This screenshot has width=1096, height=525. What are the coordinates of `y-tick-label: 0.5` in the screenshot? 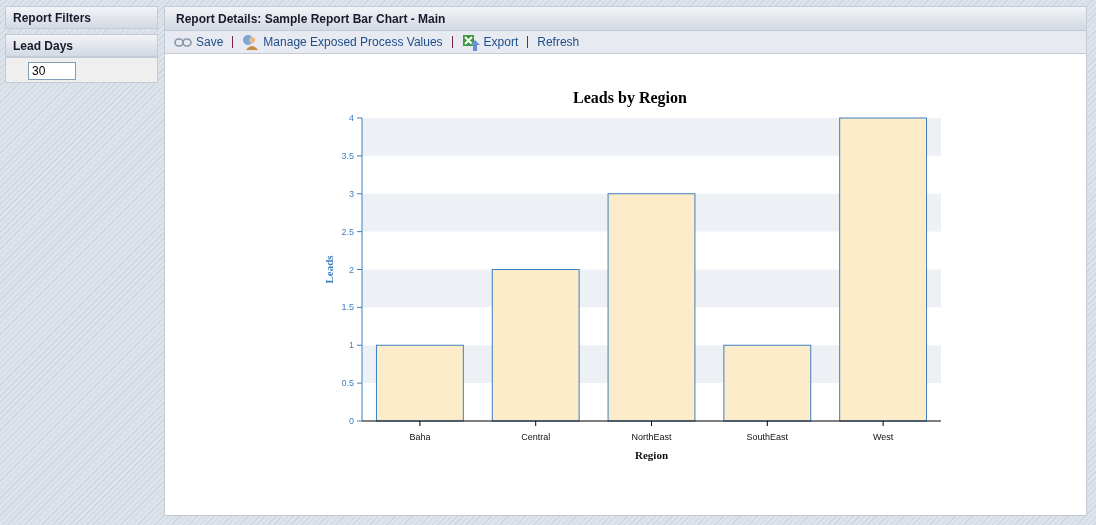 It's located at (347, 383).